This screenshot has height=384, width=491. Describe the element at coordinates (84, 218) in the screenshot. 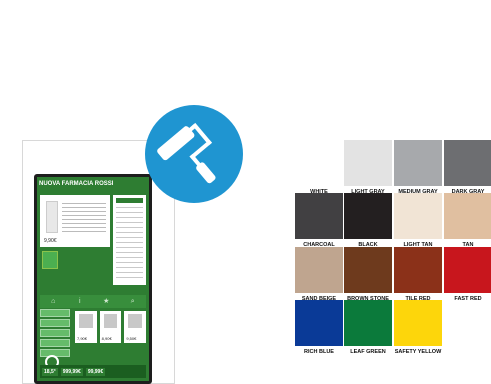

I see `product-description` at that location.